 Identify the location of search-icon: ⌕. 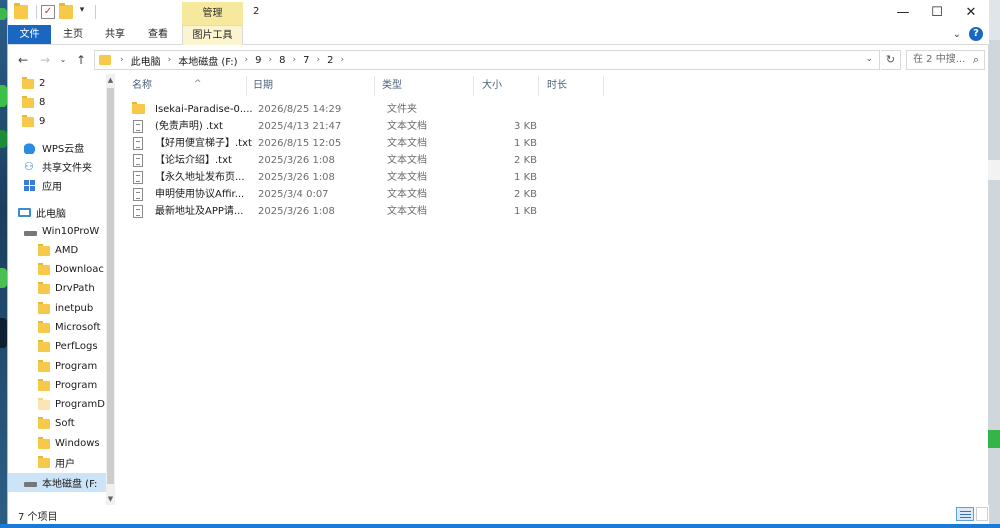
(975, 59).